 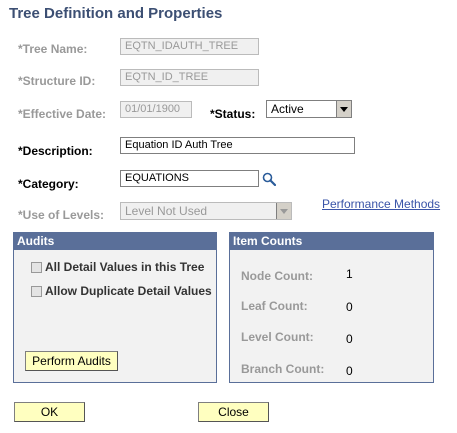 What do you see at coordinates (331, 241) in the screenshot?
I see `item-counts-header: Item Counts` at bounding box center [331, 241].